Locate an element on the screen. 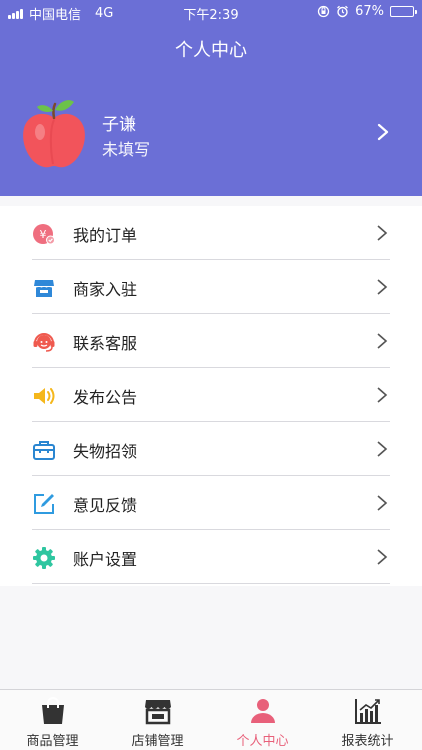  tab-bar: 商品管理 店铺管理 个人中心 报表统计 is located at coordinates (211, 719).